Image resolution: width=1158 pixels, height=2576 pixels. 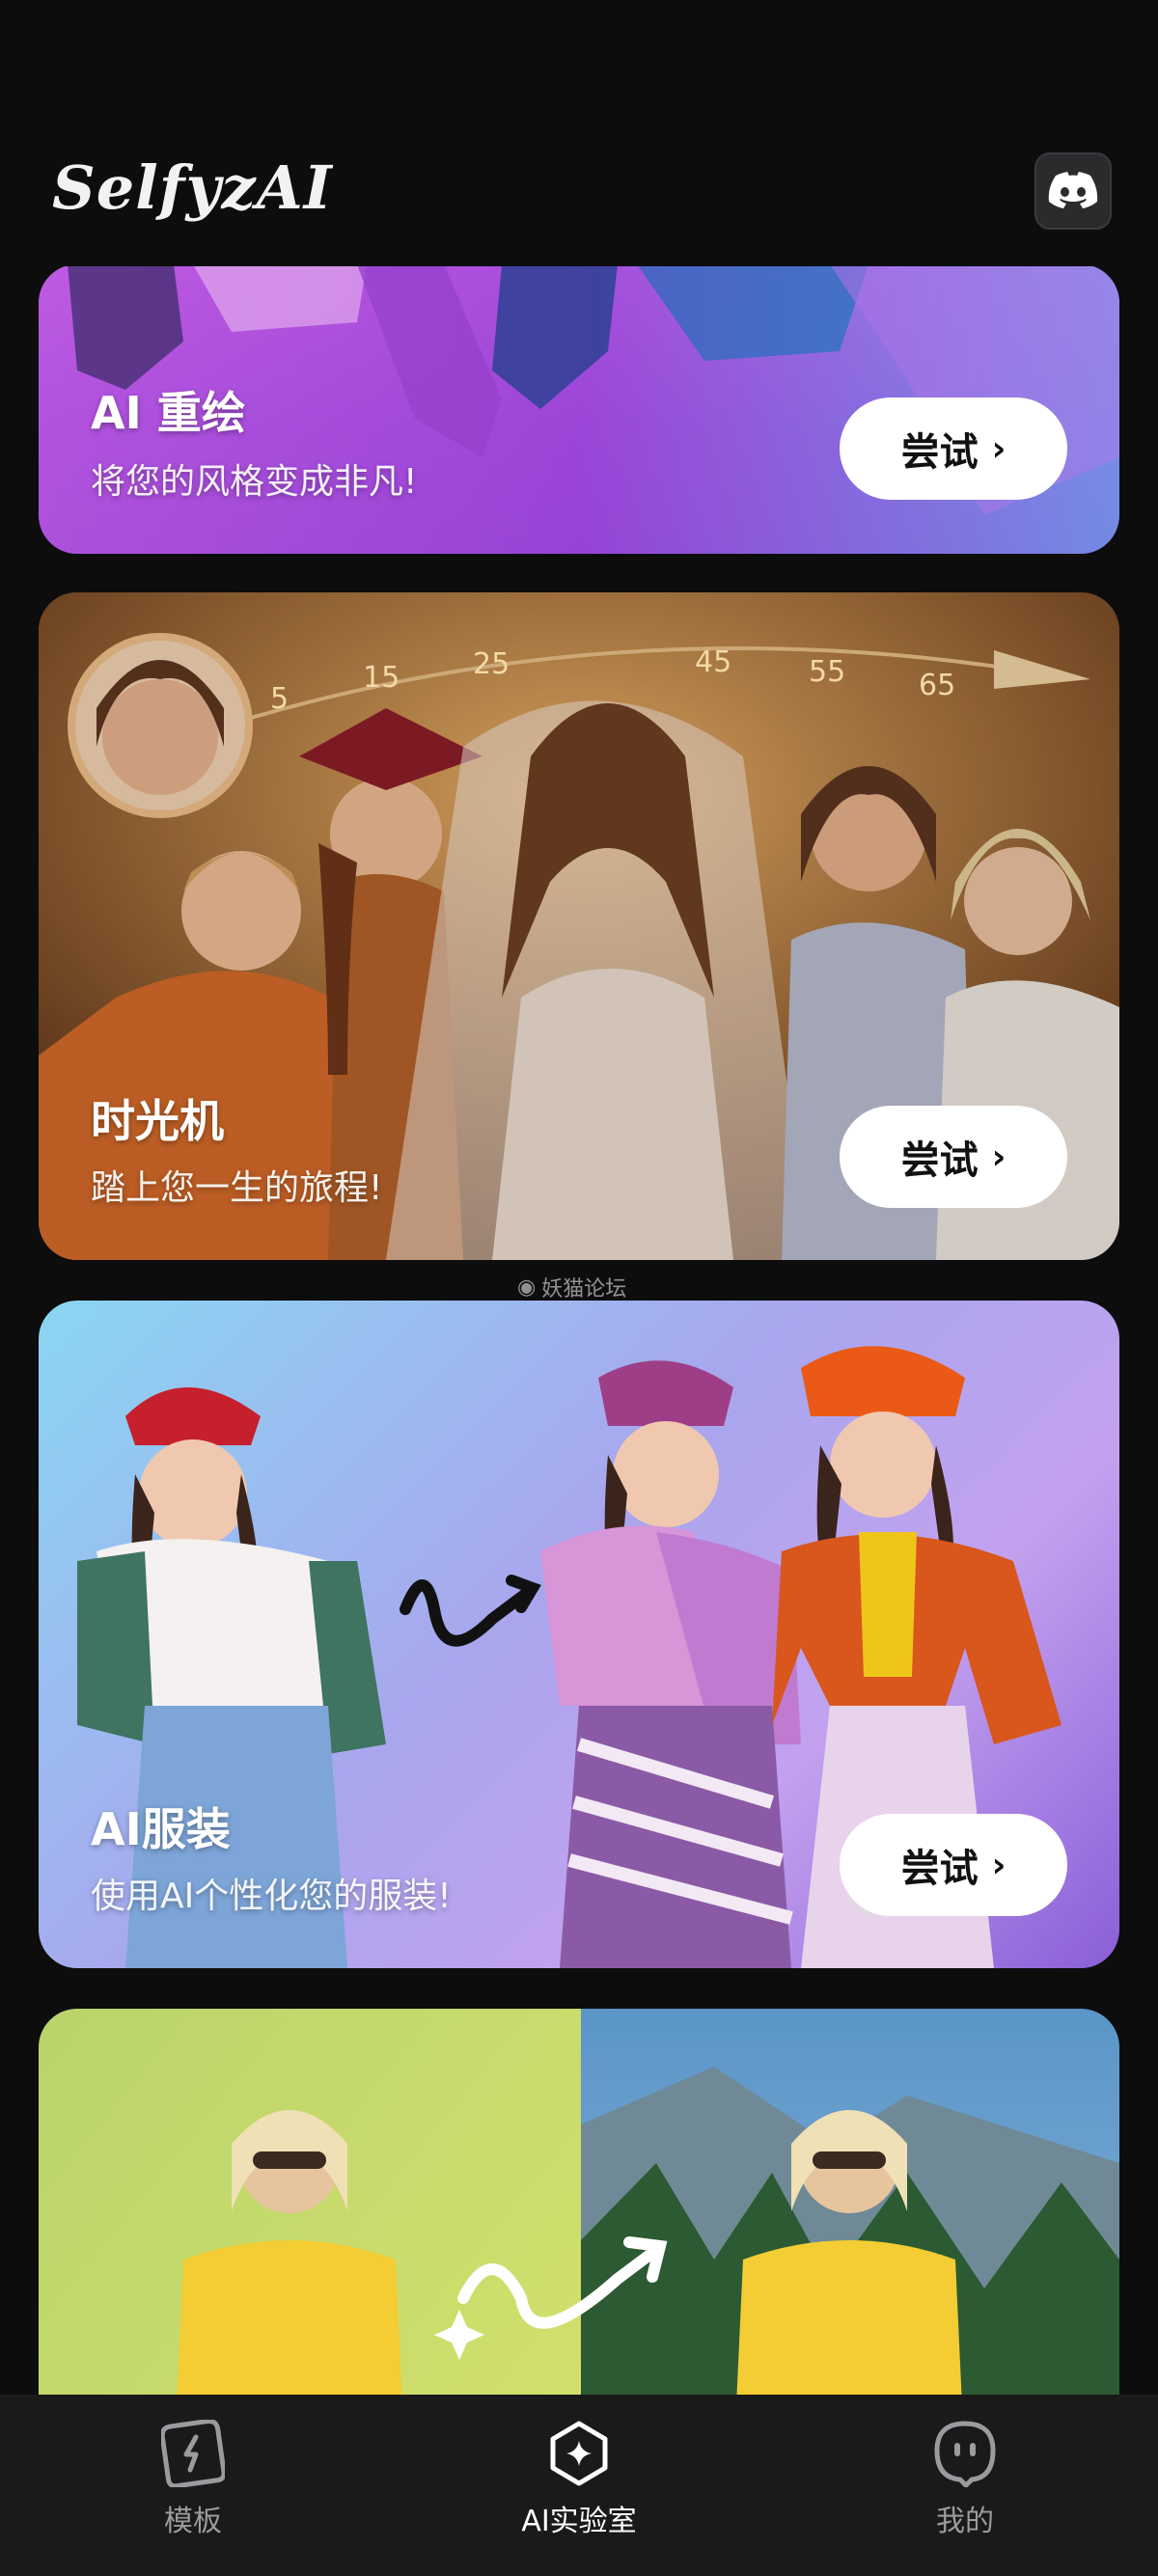 I want to click on discord-button, so click(x=1073, y=191).